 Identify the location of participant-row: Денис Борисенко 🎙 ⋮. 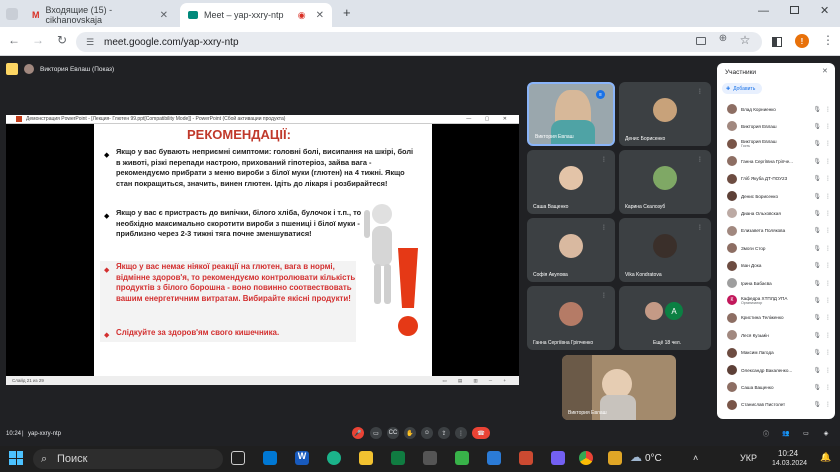
(779, 196).